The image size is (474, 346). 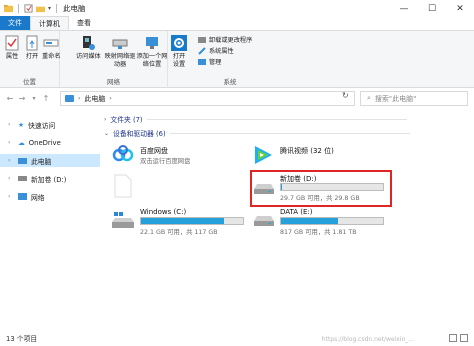 I want to click on device-name: DATA (E:), so click(x=296, y=212).